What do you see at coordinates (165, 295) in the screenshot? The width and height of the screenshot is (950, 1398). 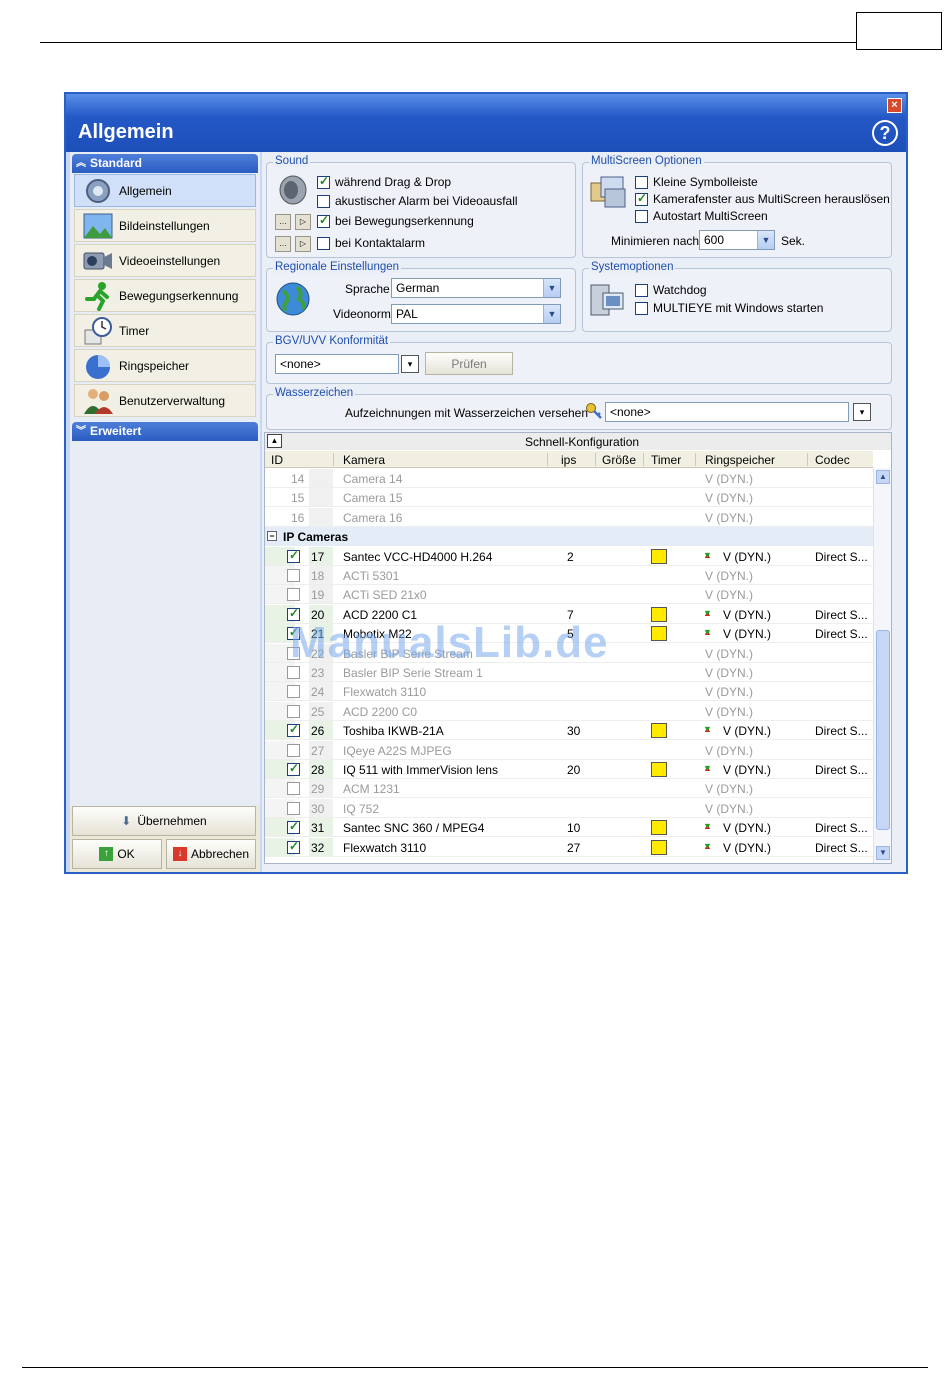 I see `sidebar-item-bewegungserkennung: Bewegungserkennung` at bounding box center [165, 295].